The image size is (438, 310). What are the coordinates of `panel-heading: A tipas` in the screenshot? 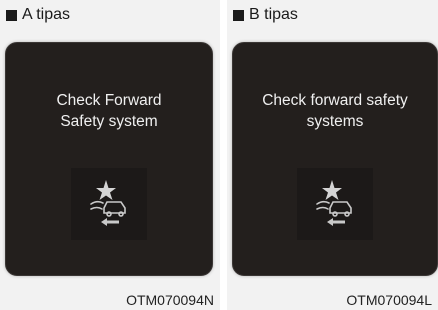 It's located at (38, 15).